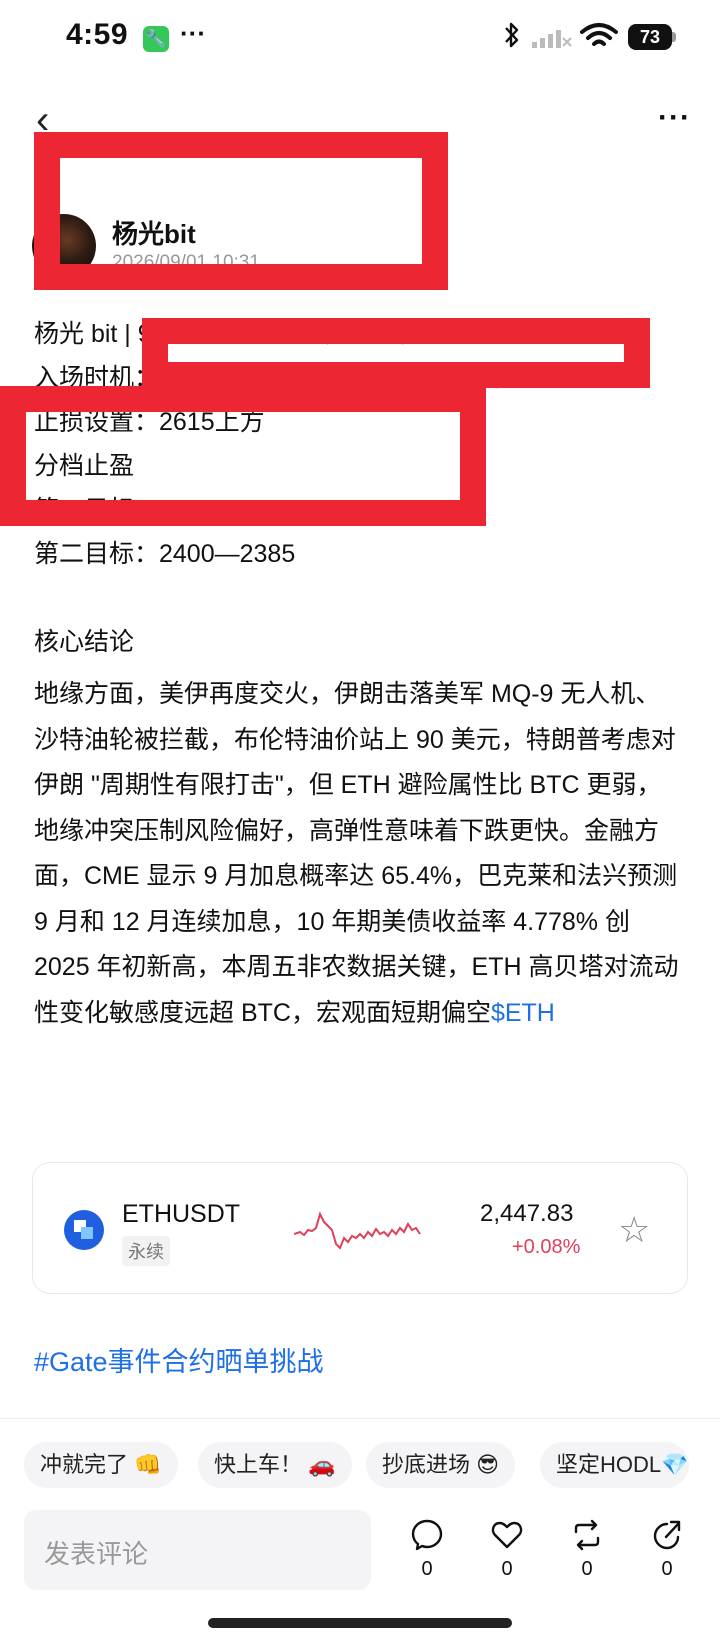 The width and height of the screenshot is (720, 1639). I want to click on comment-count: 0, so click(427, 1569).